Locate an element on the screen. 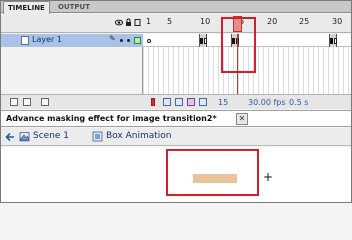 The image size is (352, 240). timeline-footer: 15 30.00 fps 0.5 s is located at coordinates (176, 101).